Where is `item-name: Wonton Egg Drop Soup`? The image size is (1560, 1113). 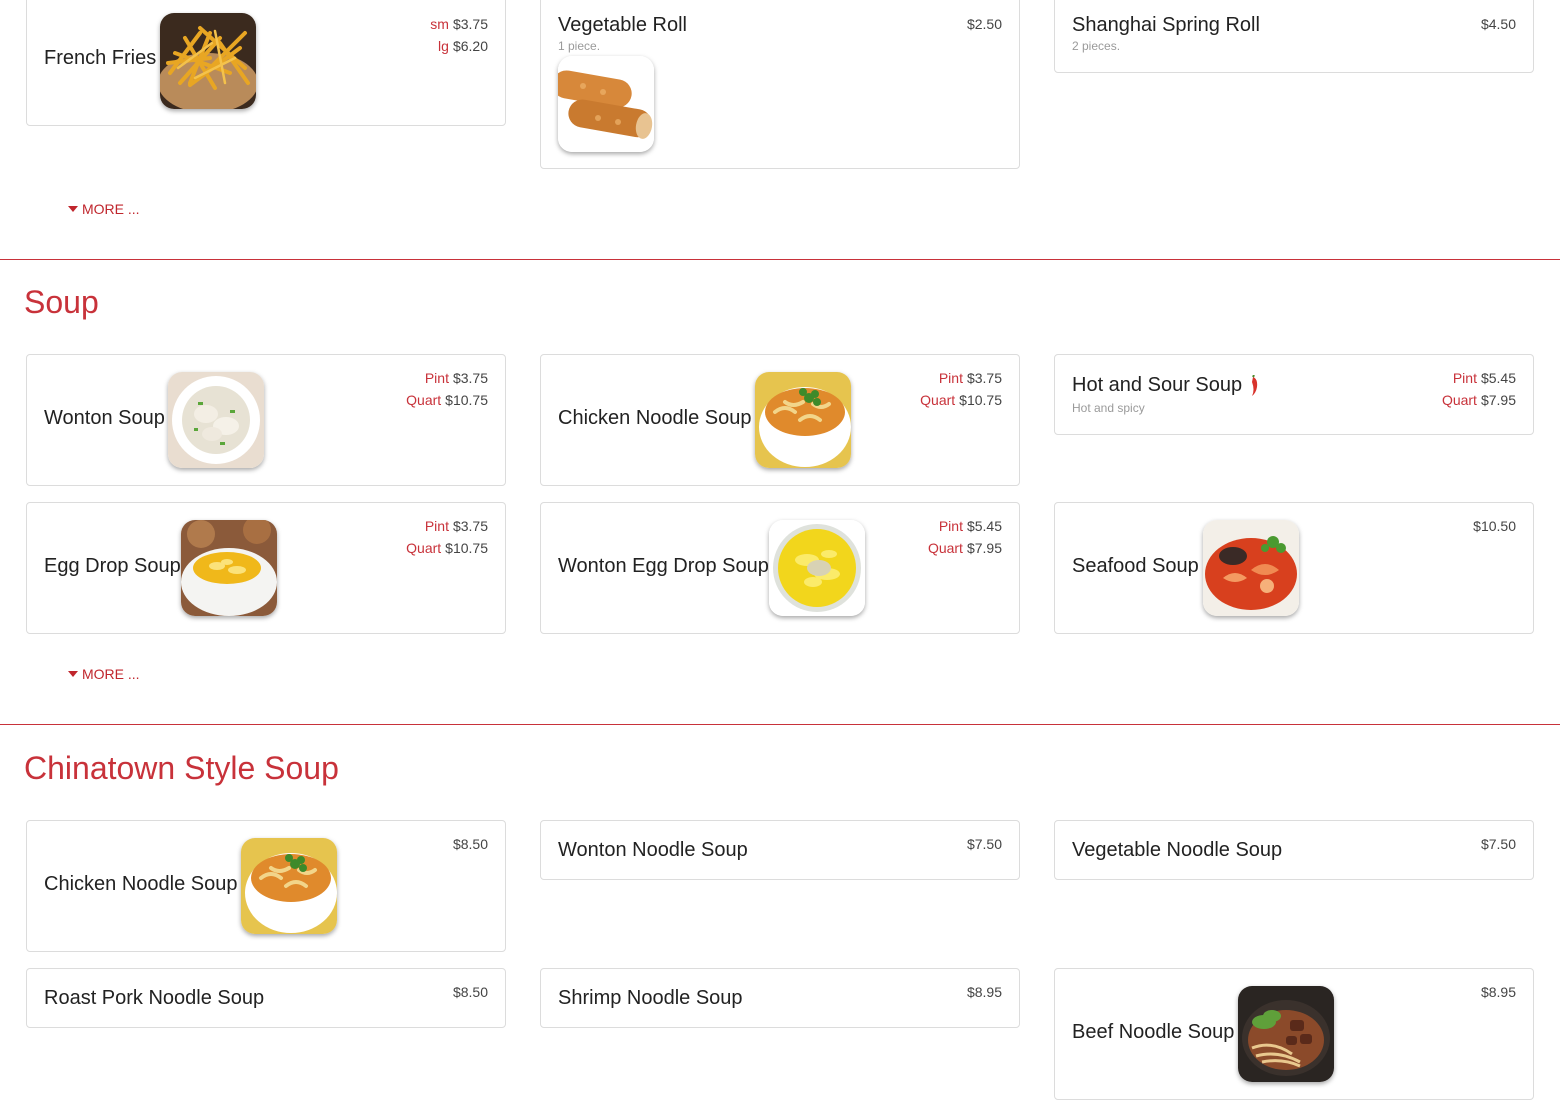
item-name: Wonton Egg Drop Soup is located at coordinates (663, 566).